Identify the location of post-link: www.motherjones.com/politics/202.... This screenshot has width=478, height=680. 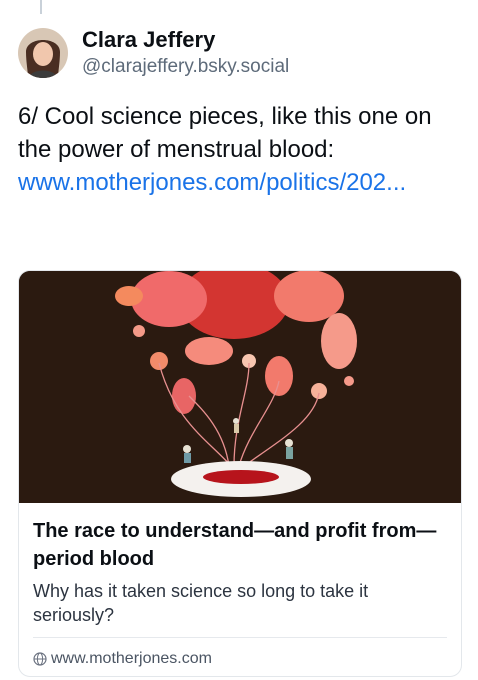
(242, 182).